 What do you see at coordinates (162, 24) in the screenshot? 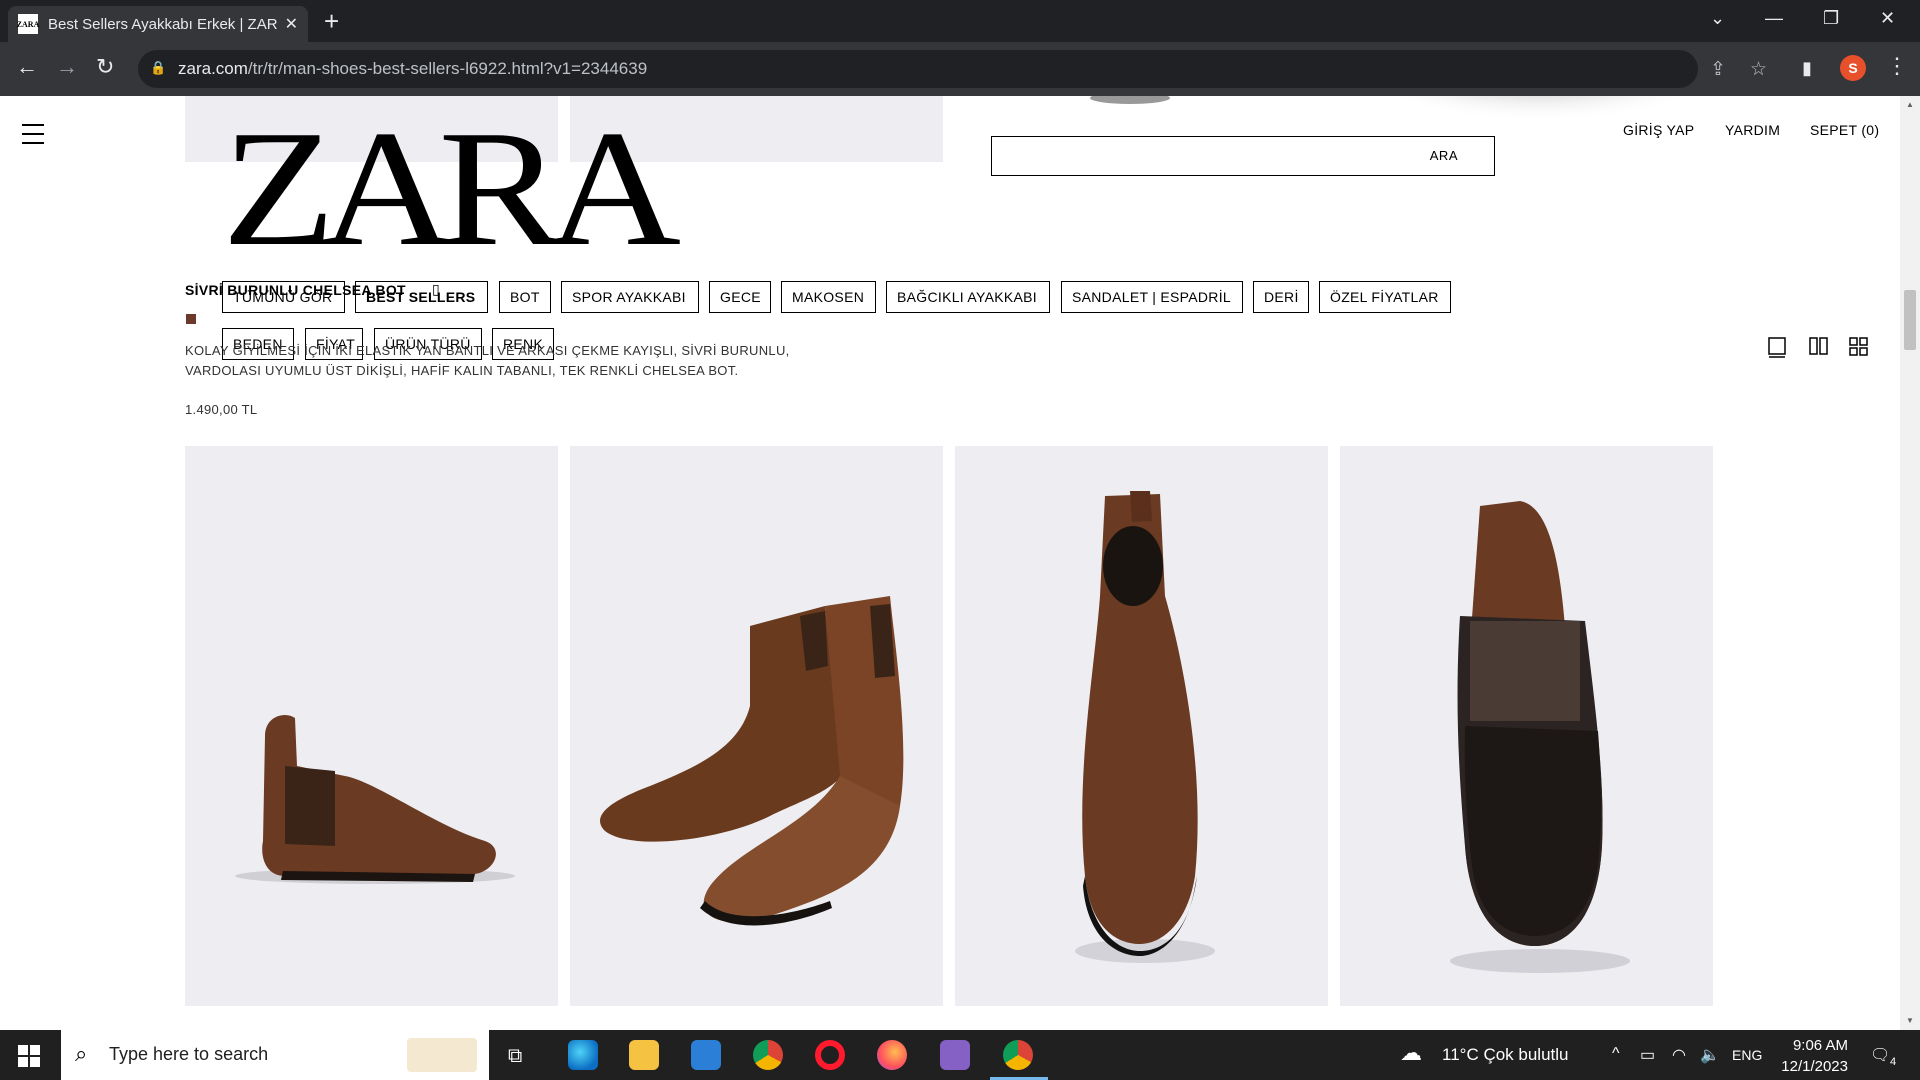
I see `tab-title: Best Sellers Ayakkabı Erkek | ZAR` at bounding box center [162, 24].